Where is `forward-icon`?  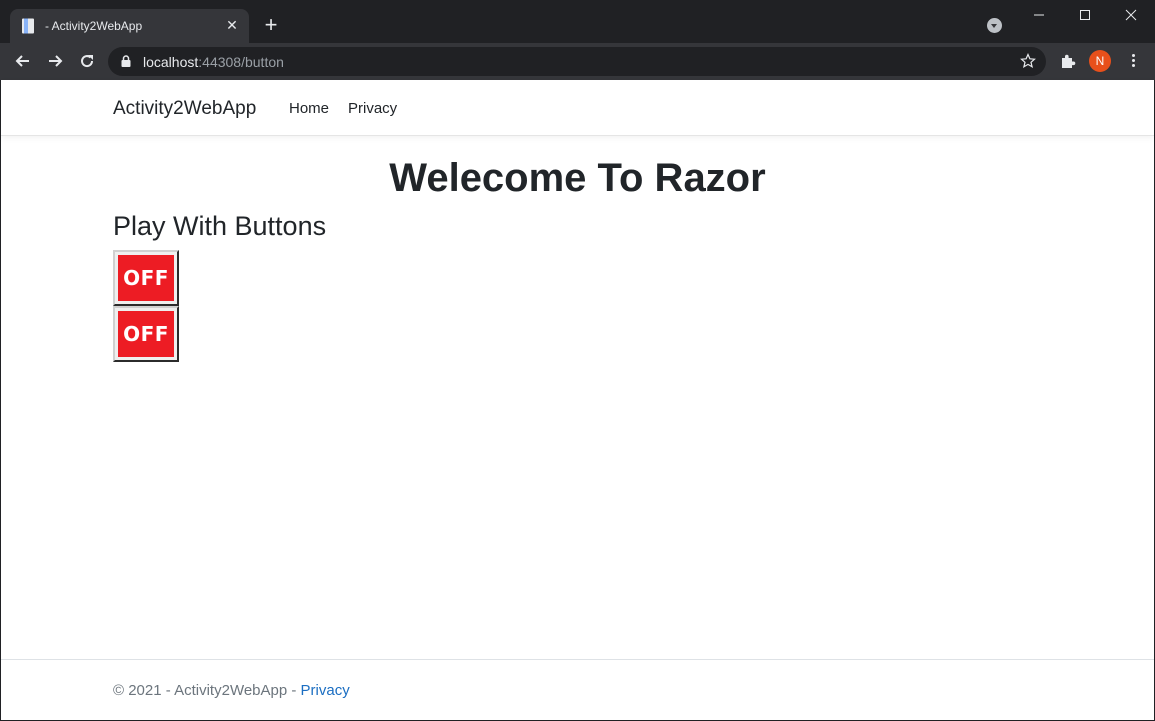
forward-icon is located at coordinates (55, 61).